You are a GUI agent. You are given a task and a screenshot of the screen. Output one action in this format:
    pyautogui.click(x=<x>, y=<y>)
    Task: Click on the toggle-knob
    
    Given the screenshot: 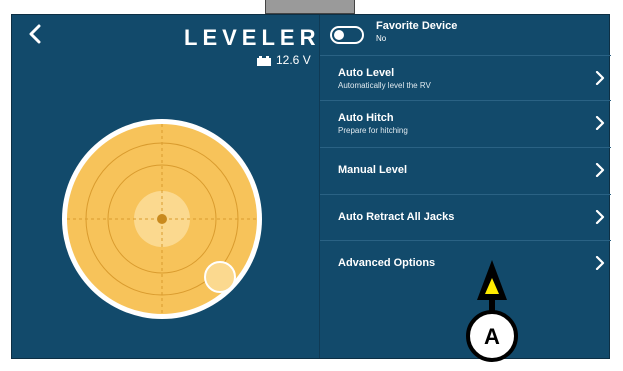 What is the action you would take?
    pyautogui.click(x=339, y=35)
    